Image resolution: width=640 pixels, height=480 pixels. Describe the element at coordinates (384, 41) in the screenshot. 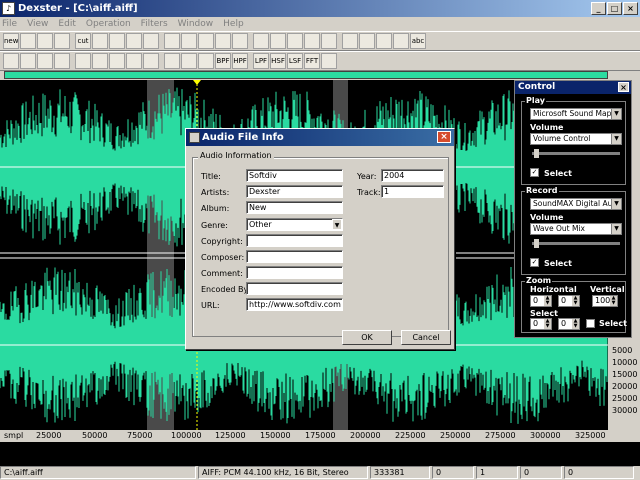

I see `volume-icon` at that location.